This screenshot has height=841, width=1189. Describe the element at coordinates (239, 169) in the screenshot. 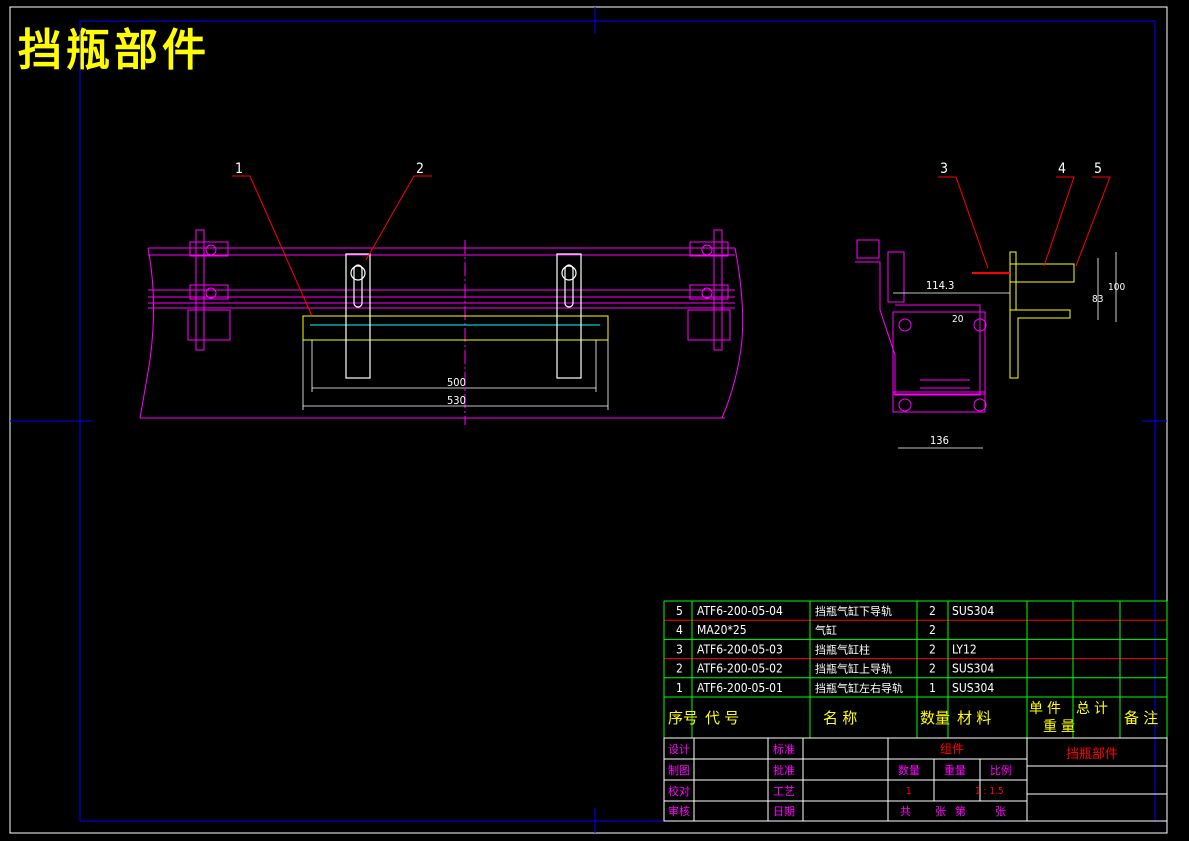

I see `callout-1: 1` at that location.